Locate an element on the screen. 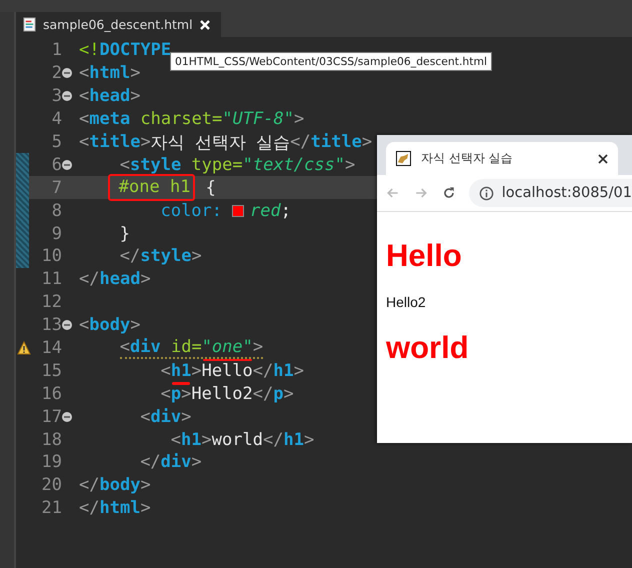 This screenshot has width=632, height=568. css-selector: #one h1 is located at coordinates (154, 187).